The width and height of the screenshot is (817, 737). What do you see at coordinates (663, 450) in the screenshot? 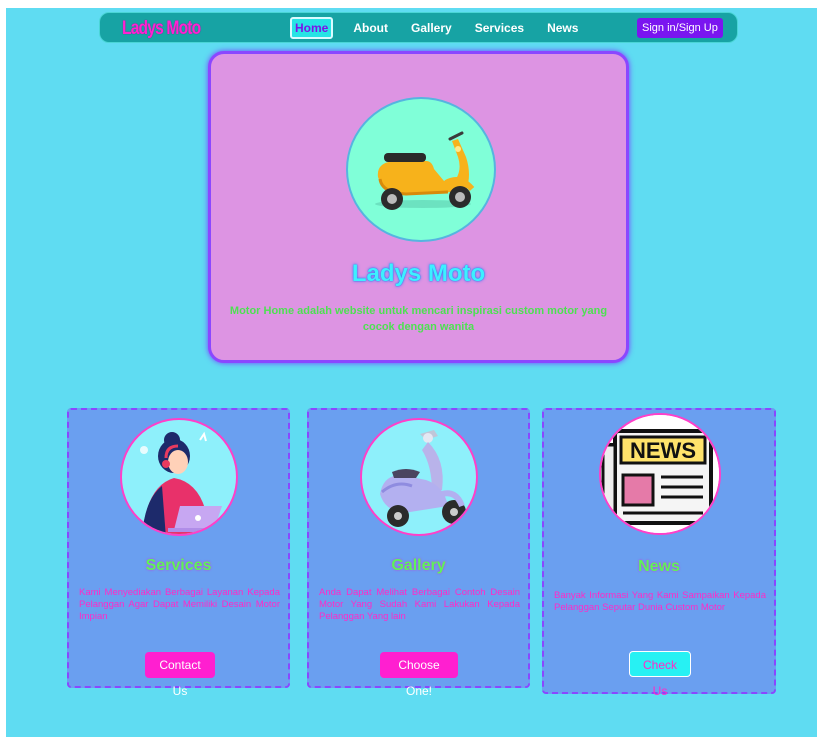
I see `svg-text: NEWS` at bounding box center [663, 450].